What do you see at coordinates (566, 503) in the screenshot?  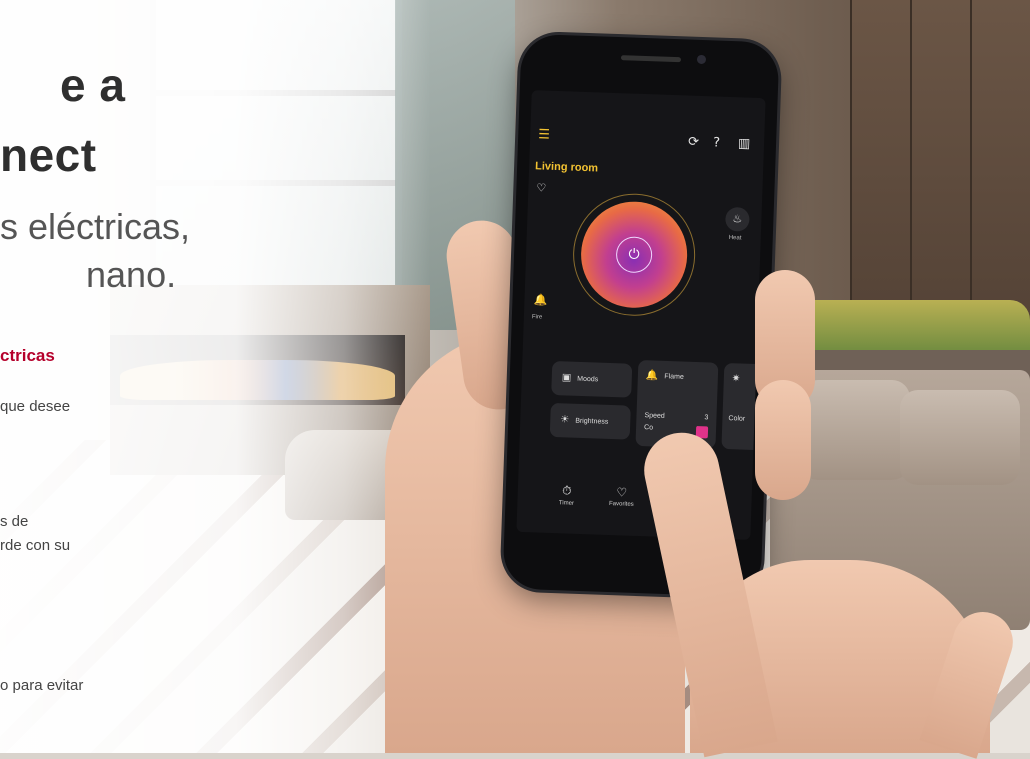 I see `timer-label: Timer` at bounding box center [566, 503].